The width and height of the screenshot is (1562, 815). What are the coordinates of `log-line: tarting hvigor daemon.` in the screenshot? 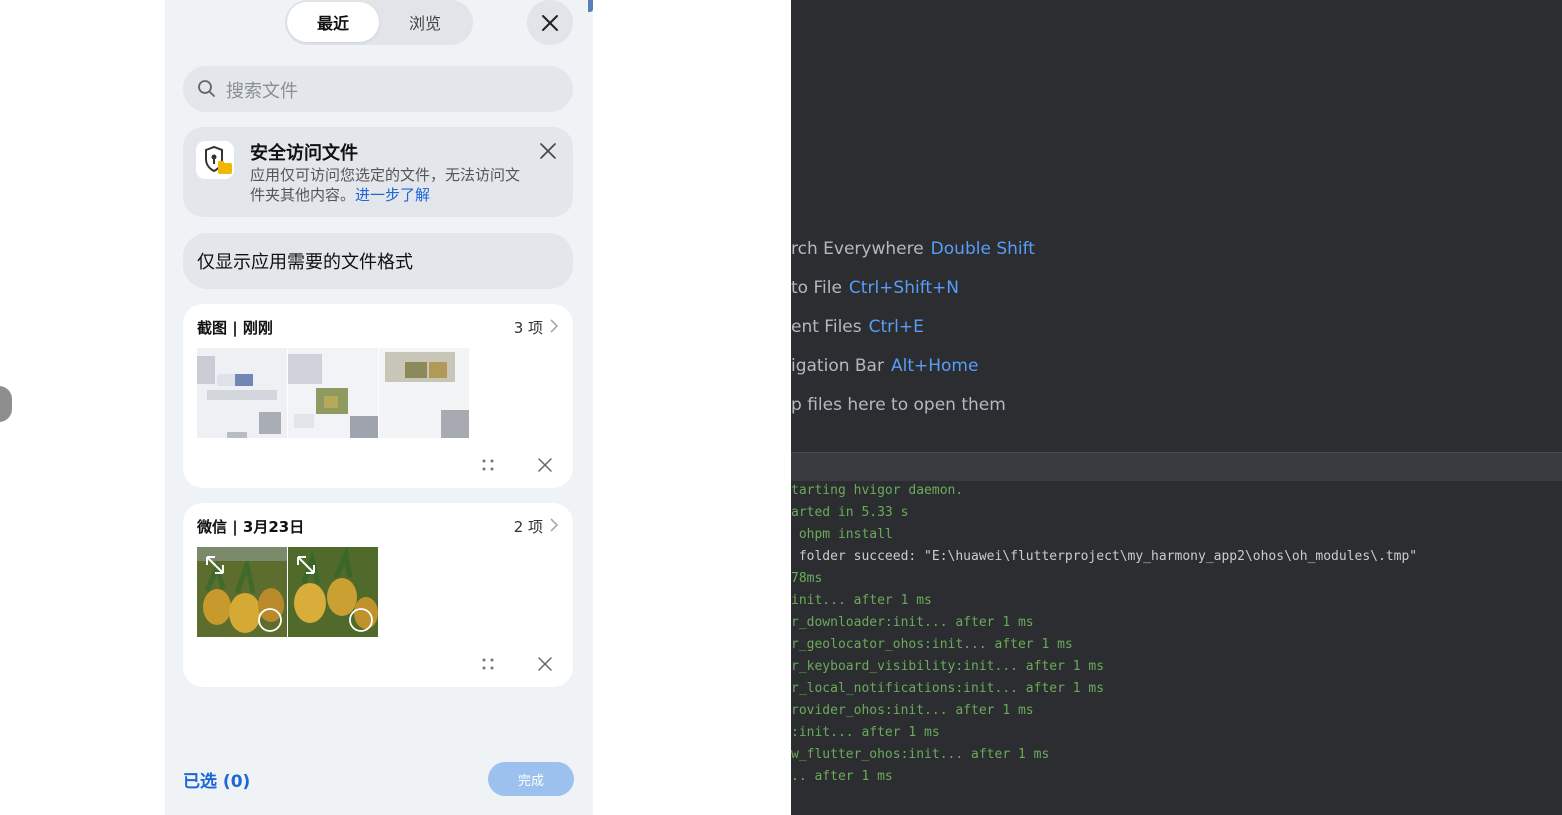 It's located at (877, 490).